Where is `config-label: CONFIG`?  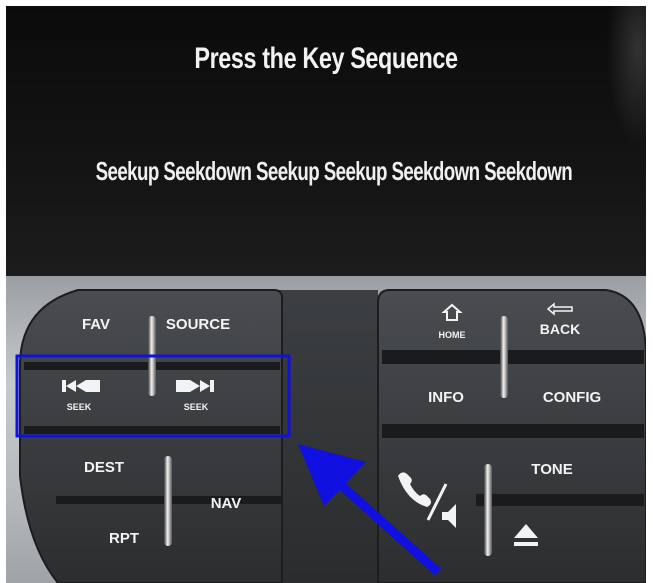
config-label: CONFIG is located at coordinates (572, 397).